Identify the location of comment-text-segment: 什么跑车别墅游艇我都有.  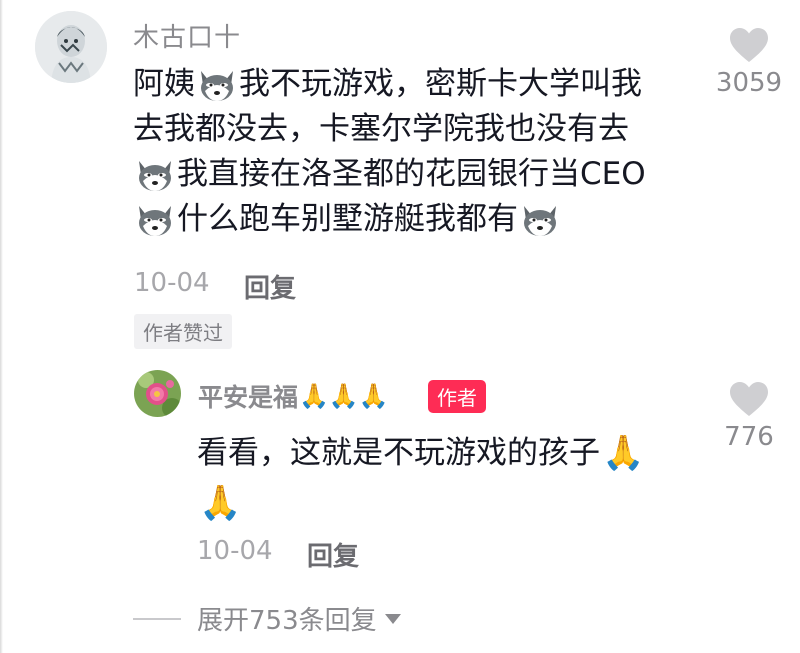
(347, 219).